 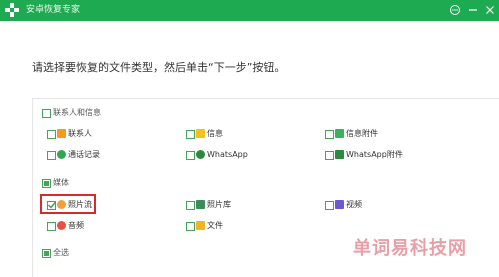 What do you see at coordinates (190, 205) in the screenshot?
I see `photo-library-checkbox` at bounding box center [190, 205].